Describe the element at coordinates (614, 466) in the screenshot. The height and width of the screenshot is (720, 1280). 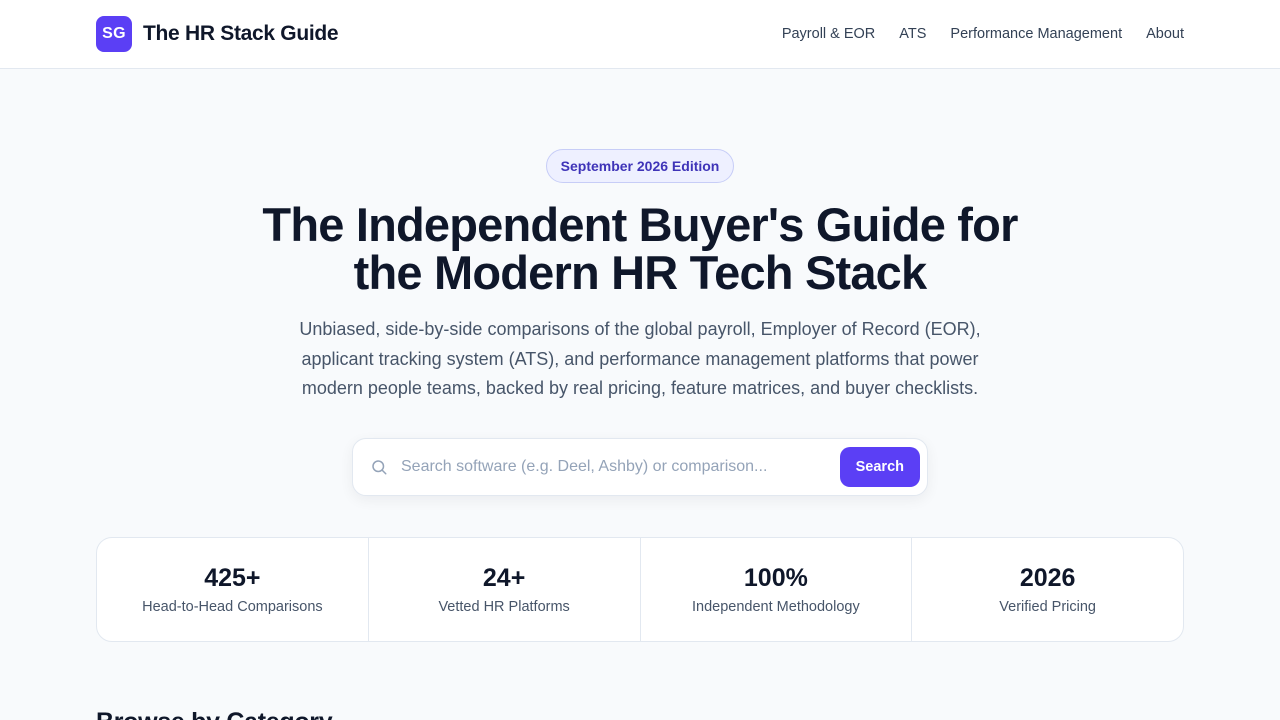
I see `search-input` at that location.